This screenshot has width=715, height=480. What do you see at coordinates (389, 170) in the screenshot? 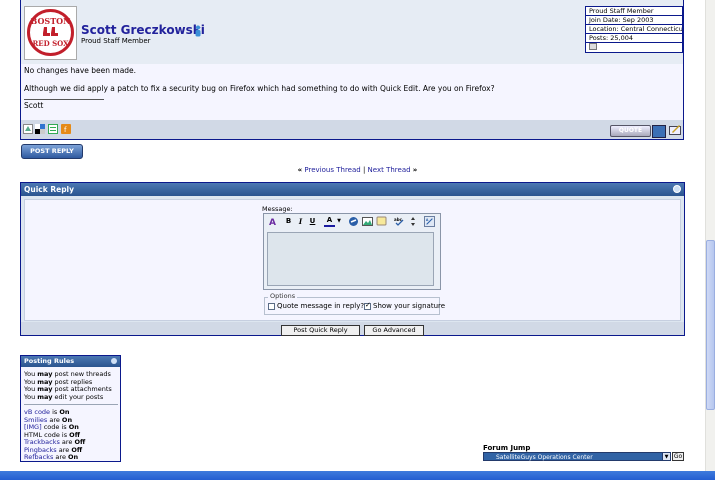
I see `next-thread-link: Next Thread` at bounding box center [389, 170].